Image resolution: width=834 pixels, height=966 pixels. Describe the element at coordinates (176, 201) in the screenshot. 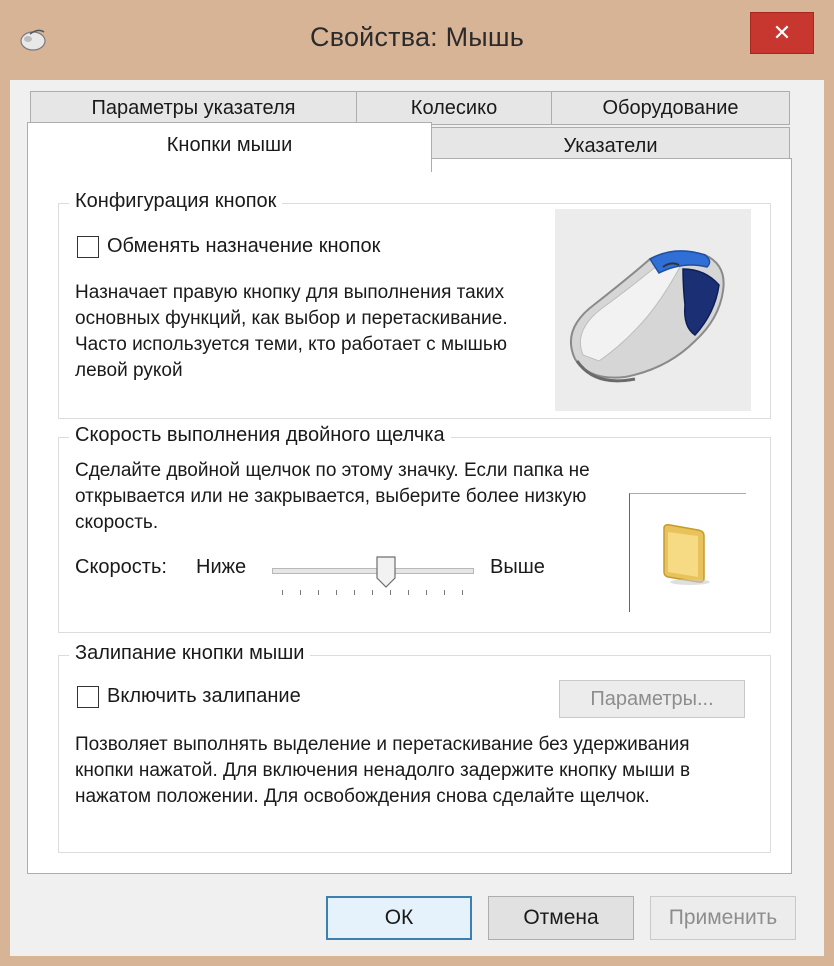

I see `group-title: Конфигурация кнопок` at that location.